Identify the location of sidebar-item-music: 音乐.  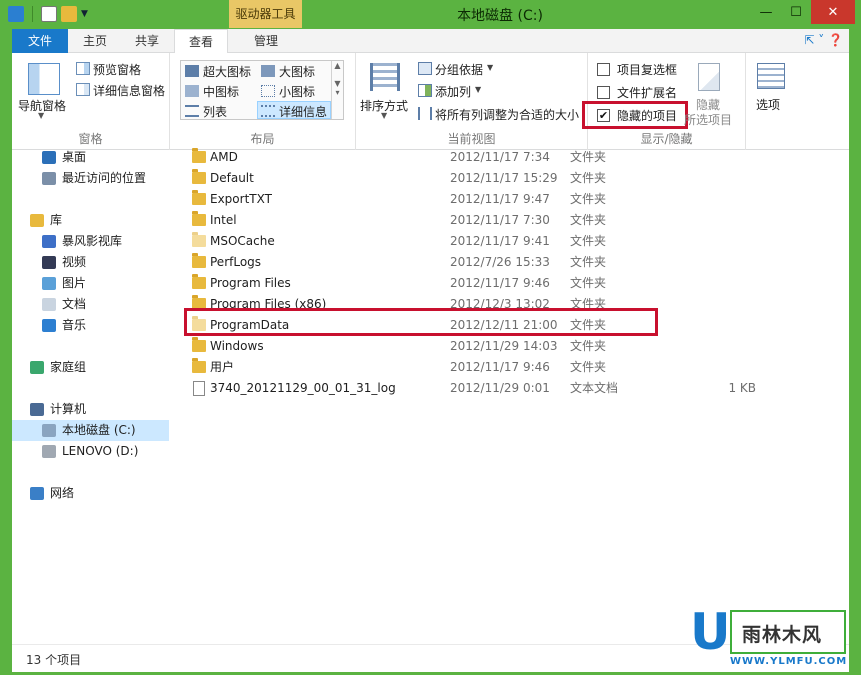
(64, 325).